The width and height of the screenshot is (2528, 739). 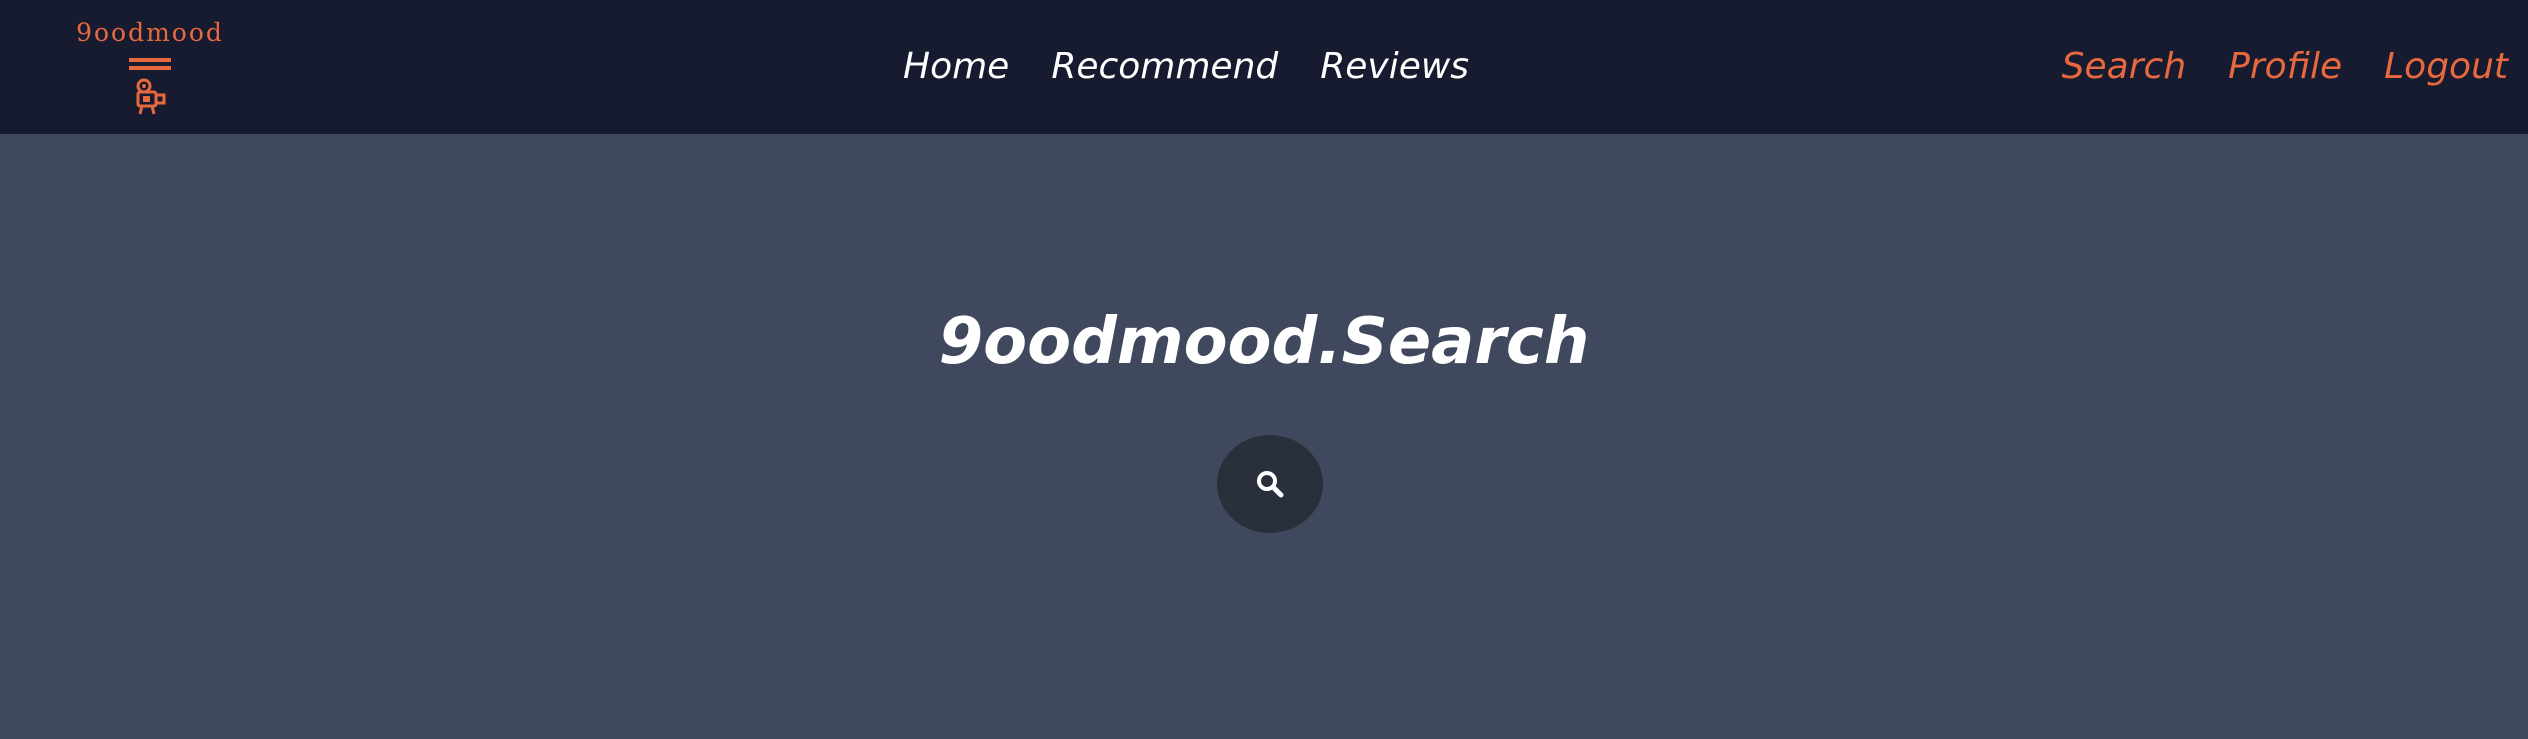 What do you see at coordinates (150, 32) in the screenshot?
I see `logo-text: 9oodmood` at bounding box center [150, 32].